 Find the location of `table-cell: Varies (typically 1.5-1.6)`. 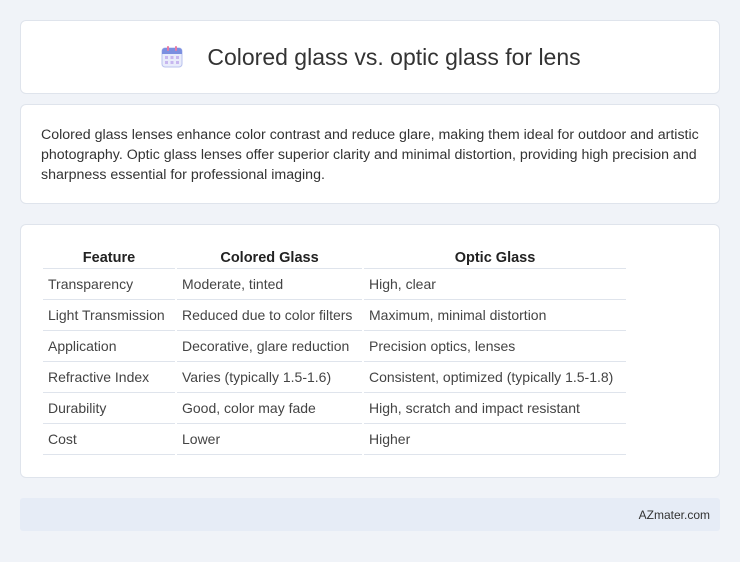

table-cell: Varies (typically 1.5-1.6) is located at coordinates (269, 377).